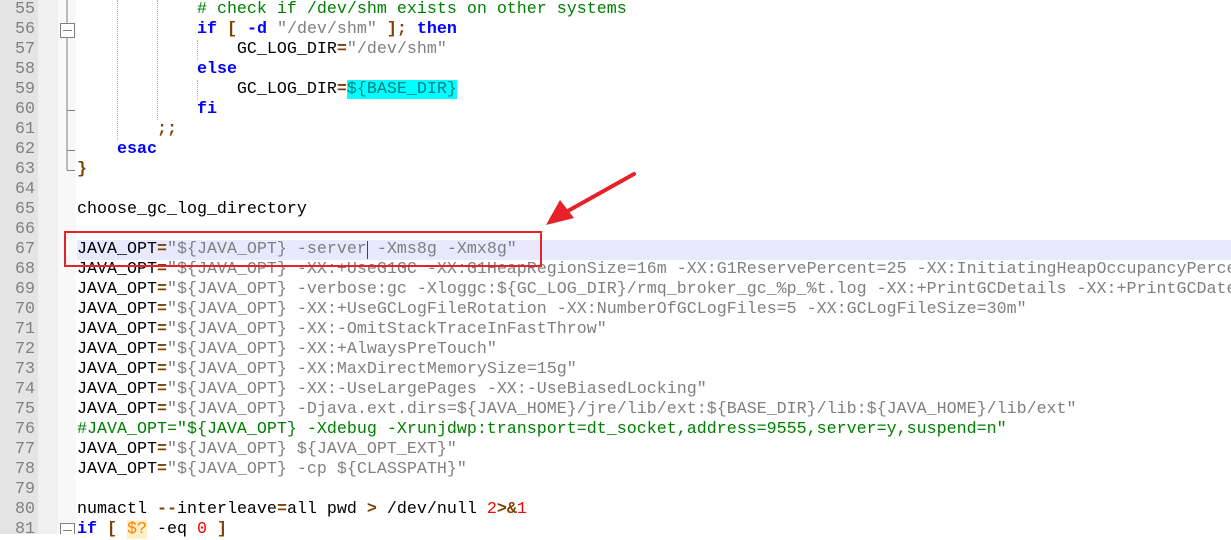 This screenshot has height=540, width=1231. I want to click on highlight-box, so click(303, 249).